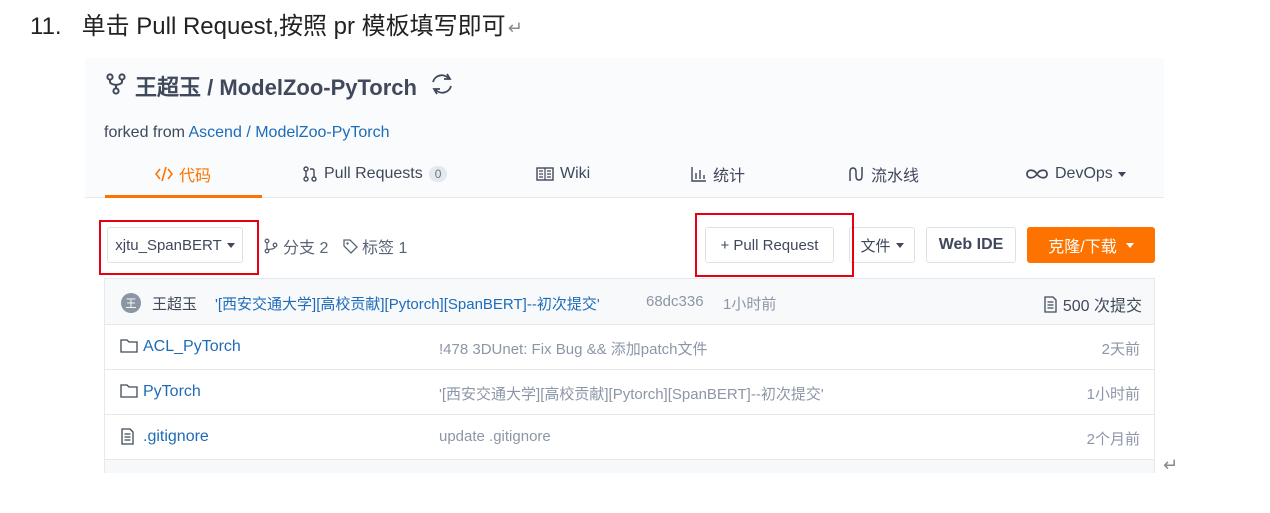 The height and width of the screenshot is (513, 1270). What do you see at coordinates (438, 174) in the screenshot?
I see `pull-requests-count-badge: 0` at bounding box center [438, 174].